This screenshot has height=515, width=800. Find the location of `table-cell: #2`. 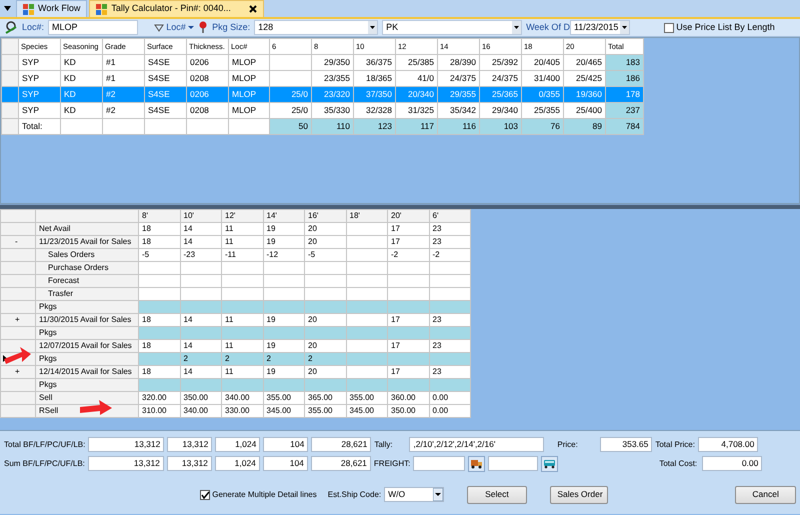

table-cell: #2 is located at coordinates (123, 94).